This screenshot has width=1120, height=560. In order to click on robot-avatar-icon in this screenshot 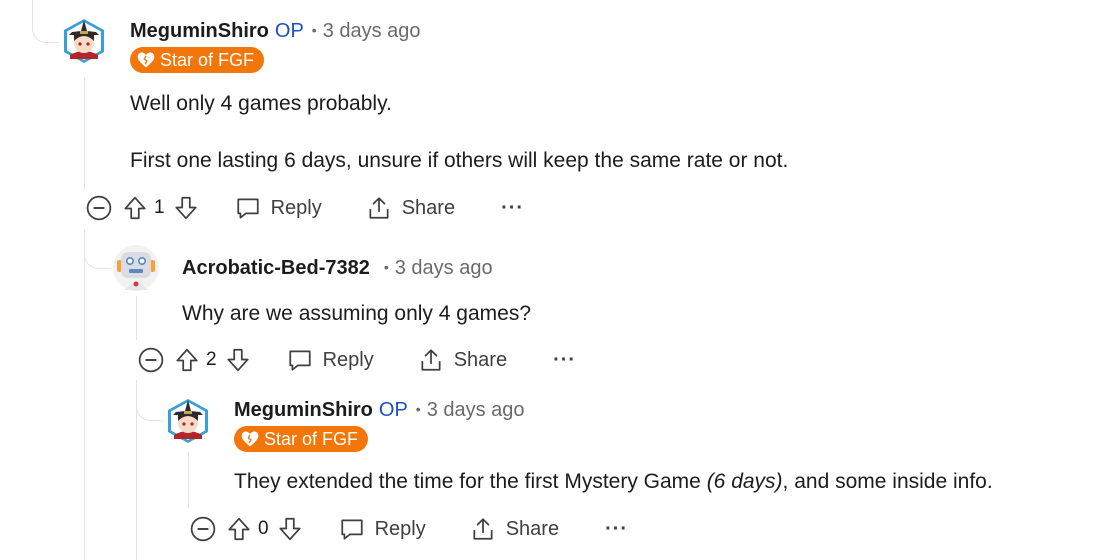, I will do `click(136, 268)`.